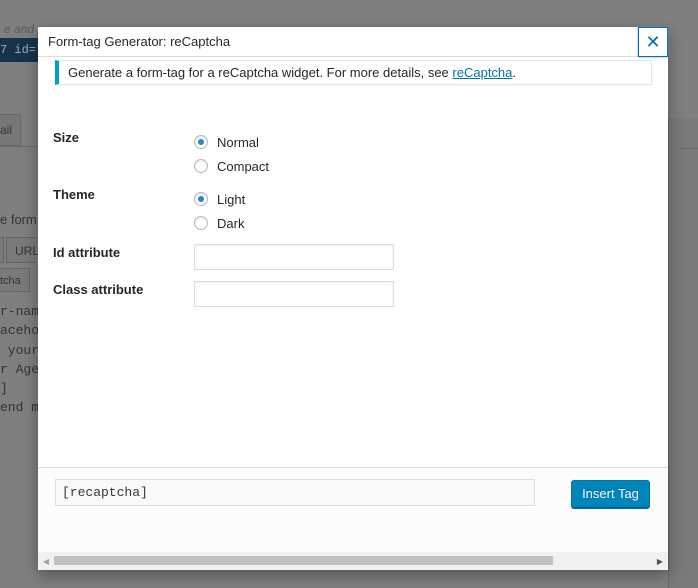  What do you see at coordinates (660, 561) in the screenshot?
I see `chevron-right-icon: ▶` at bounding box center [660, 561].